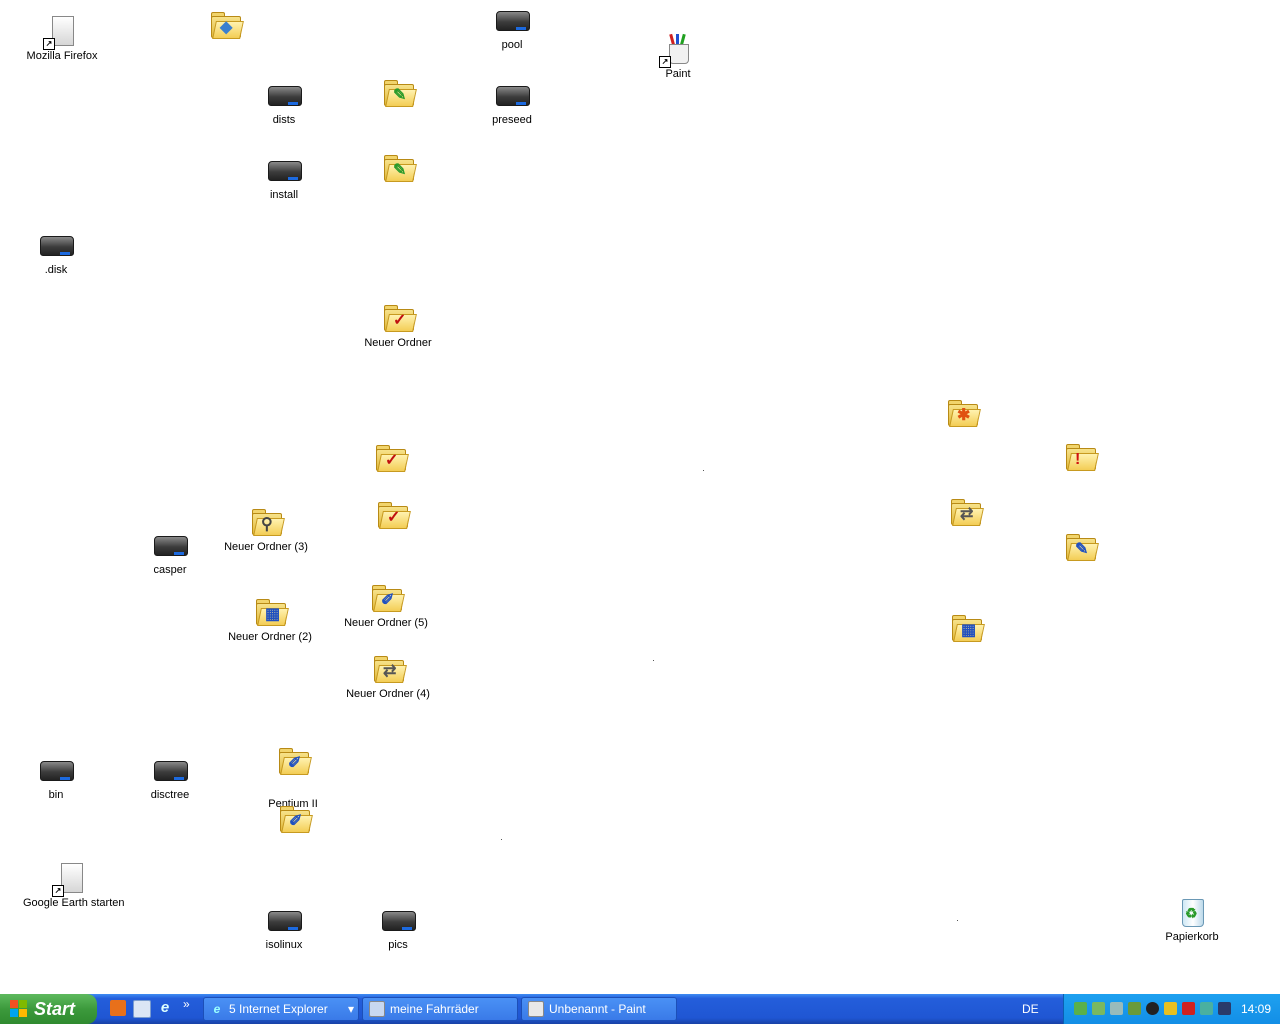  I want to click on folder-blue-icon: ◆, so click(226, 25).